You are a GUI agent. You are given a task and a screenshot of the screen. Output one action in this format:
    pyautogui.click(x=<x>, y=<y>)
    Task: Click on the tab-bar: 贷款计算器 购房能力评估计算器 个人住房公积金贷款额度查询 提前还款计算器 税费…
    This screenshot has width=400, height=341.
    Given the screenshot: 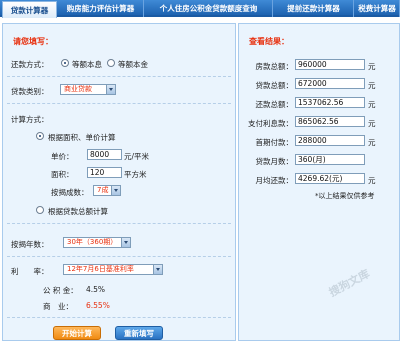 What is the action you would take?
    pyautogui.click(x=200, y=9)
    